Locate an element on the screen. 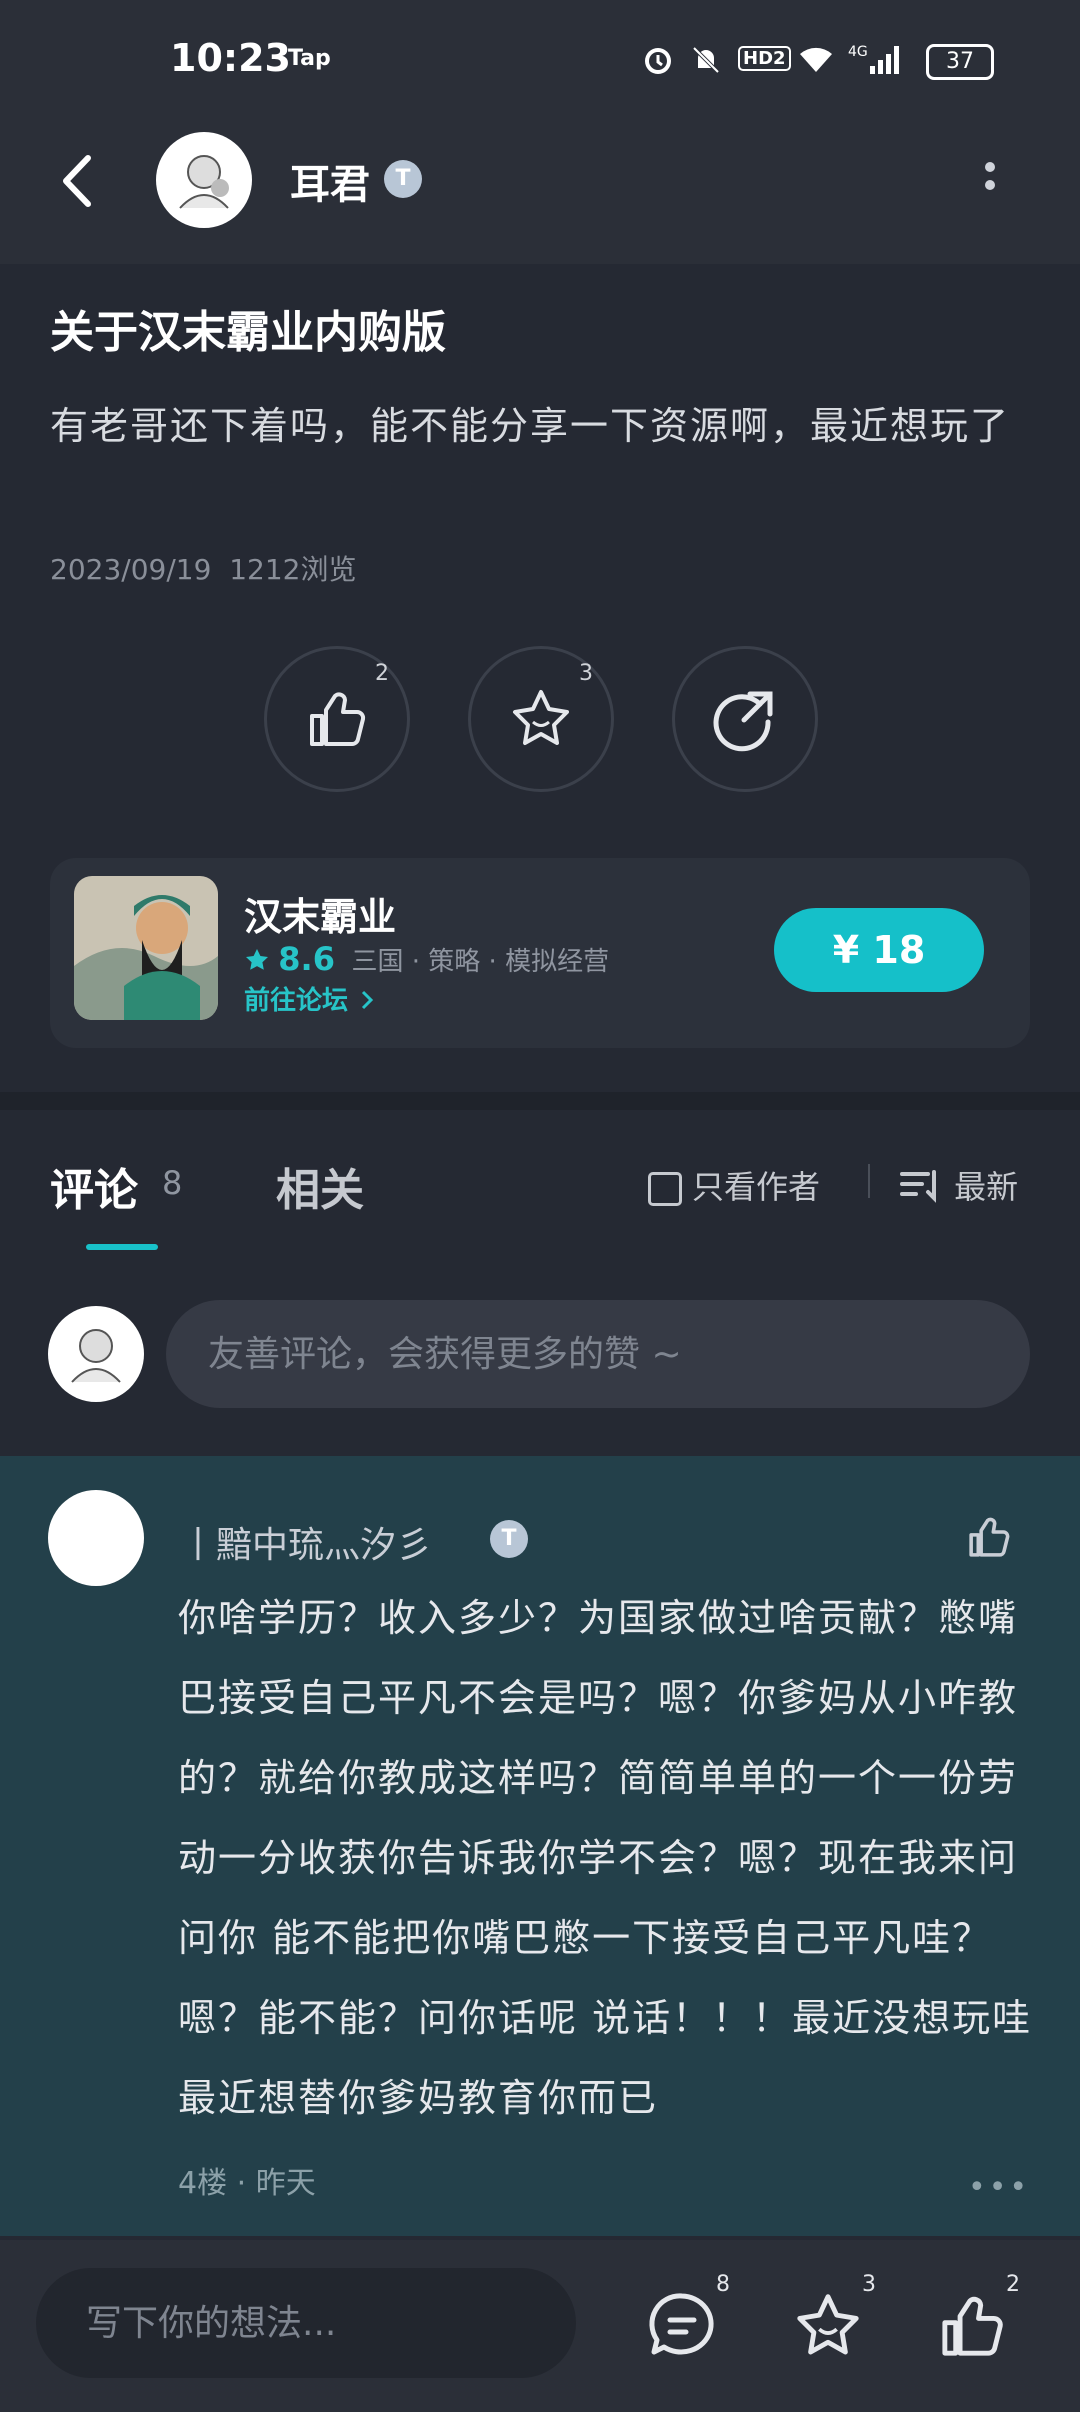  game-rating-row: 8.6 三国 · 策略 · 模拟经营 is located at coordinates (426, 959).